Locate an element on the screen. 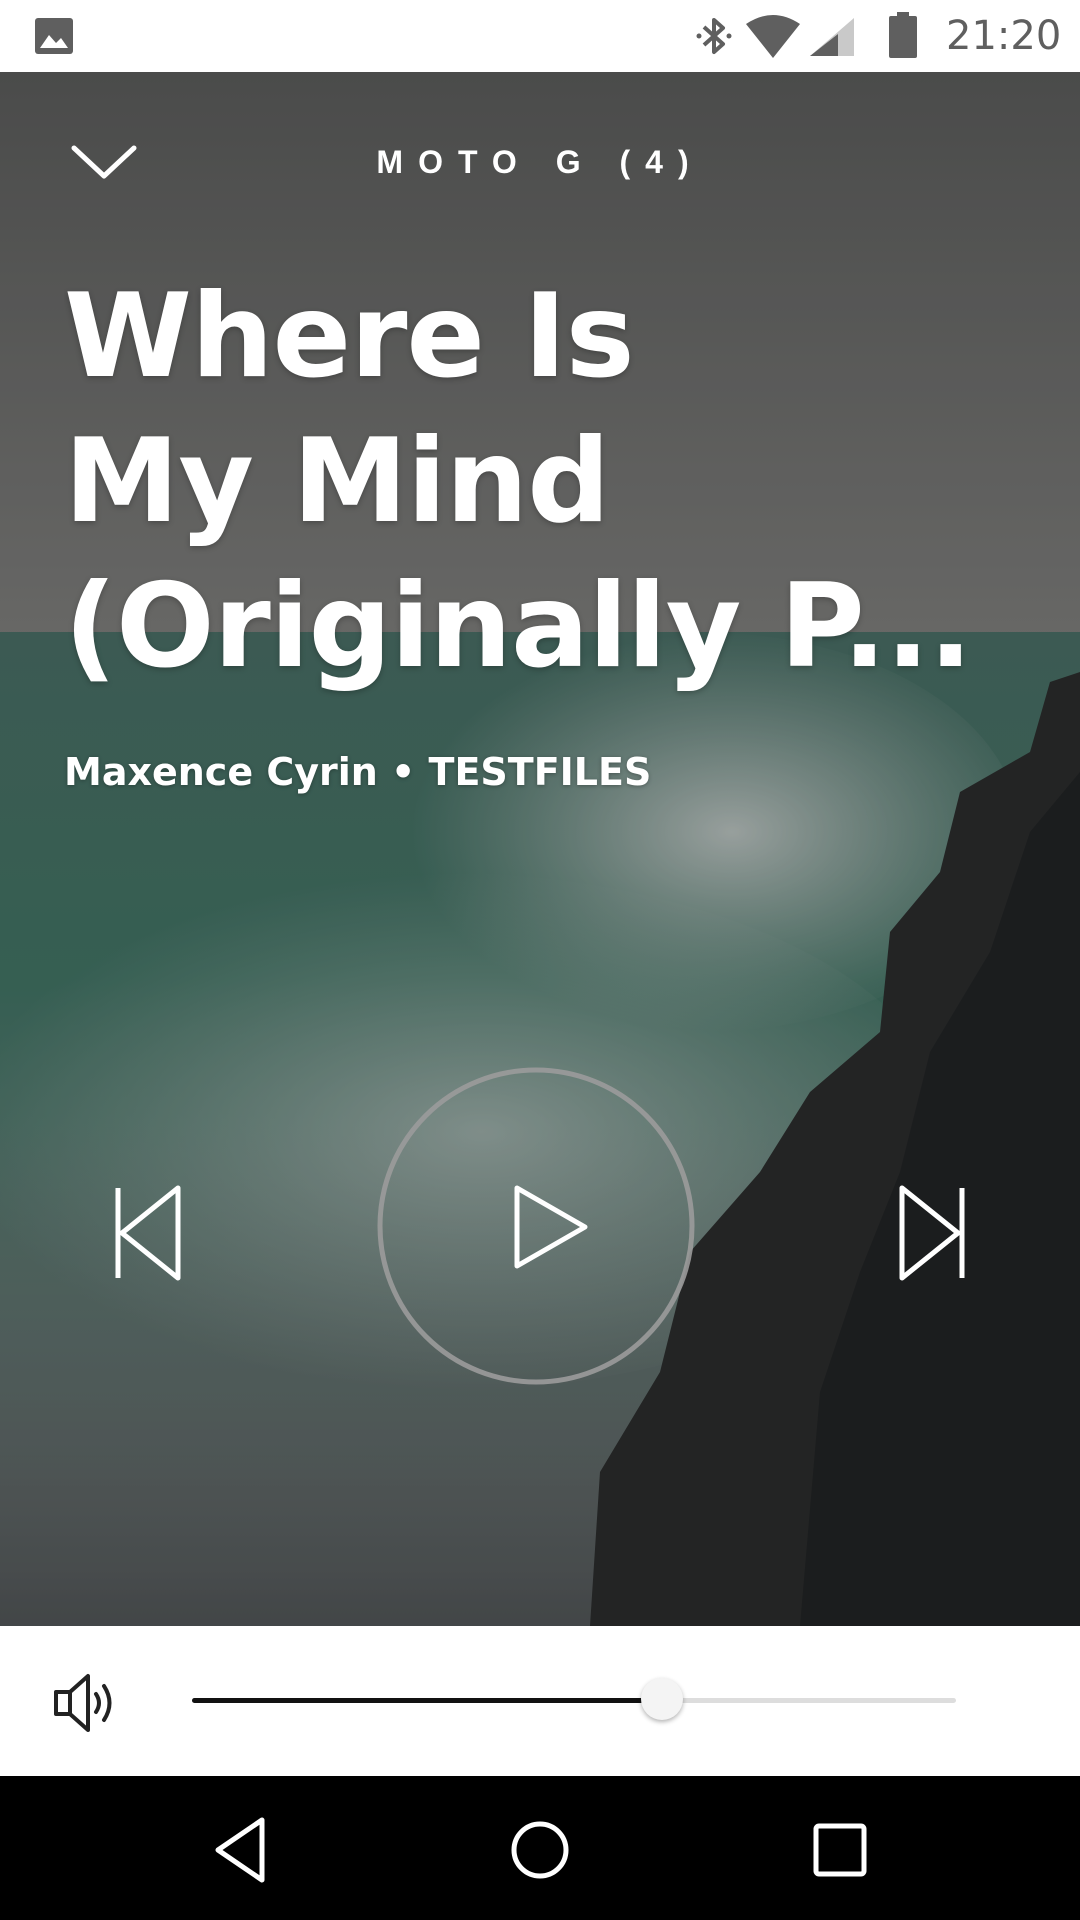  home-icon is located at coordinates (540, 1850).